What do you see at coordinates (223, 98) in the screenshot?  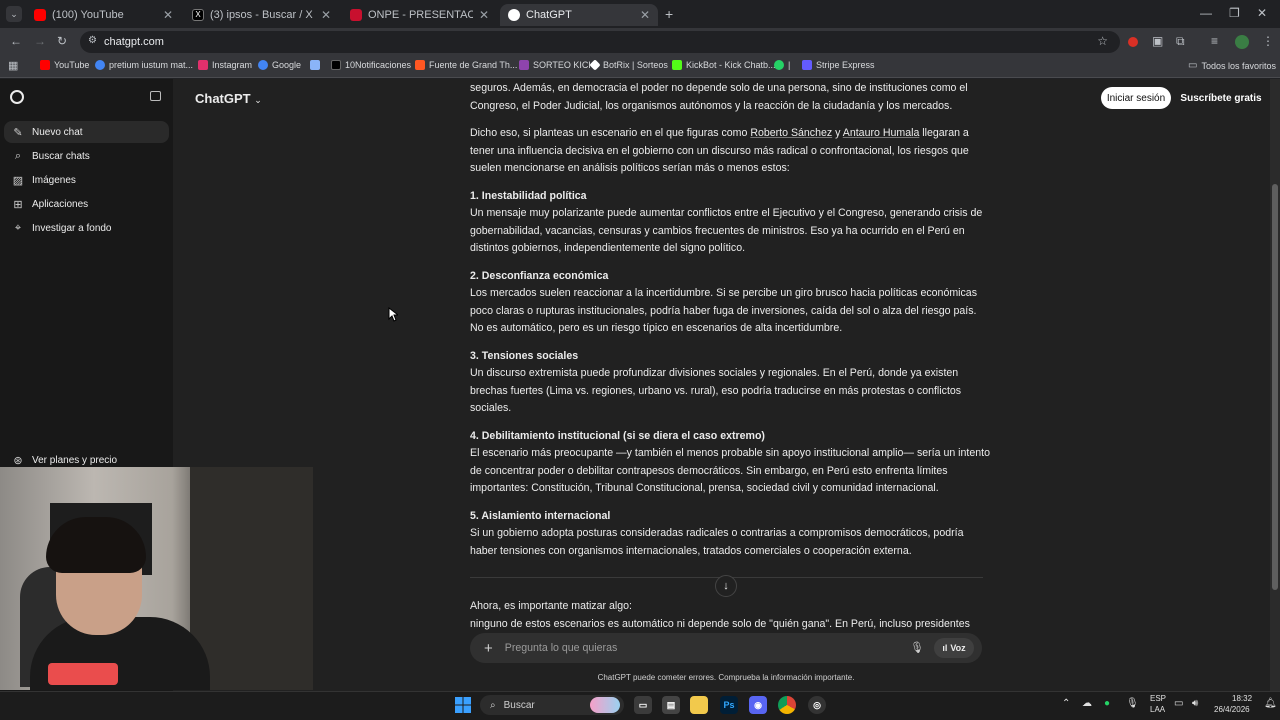 I see `model-label: ChatGPT` at bounding box center [223, 98].